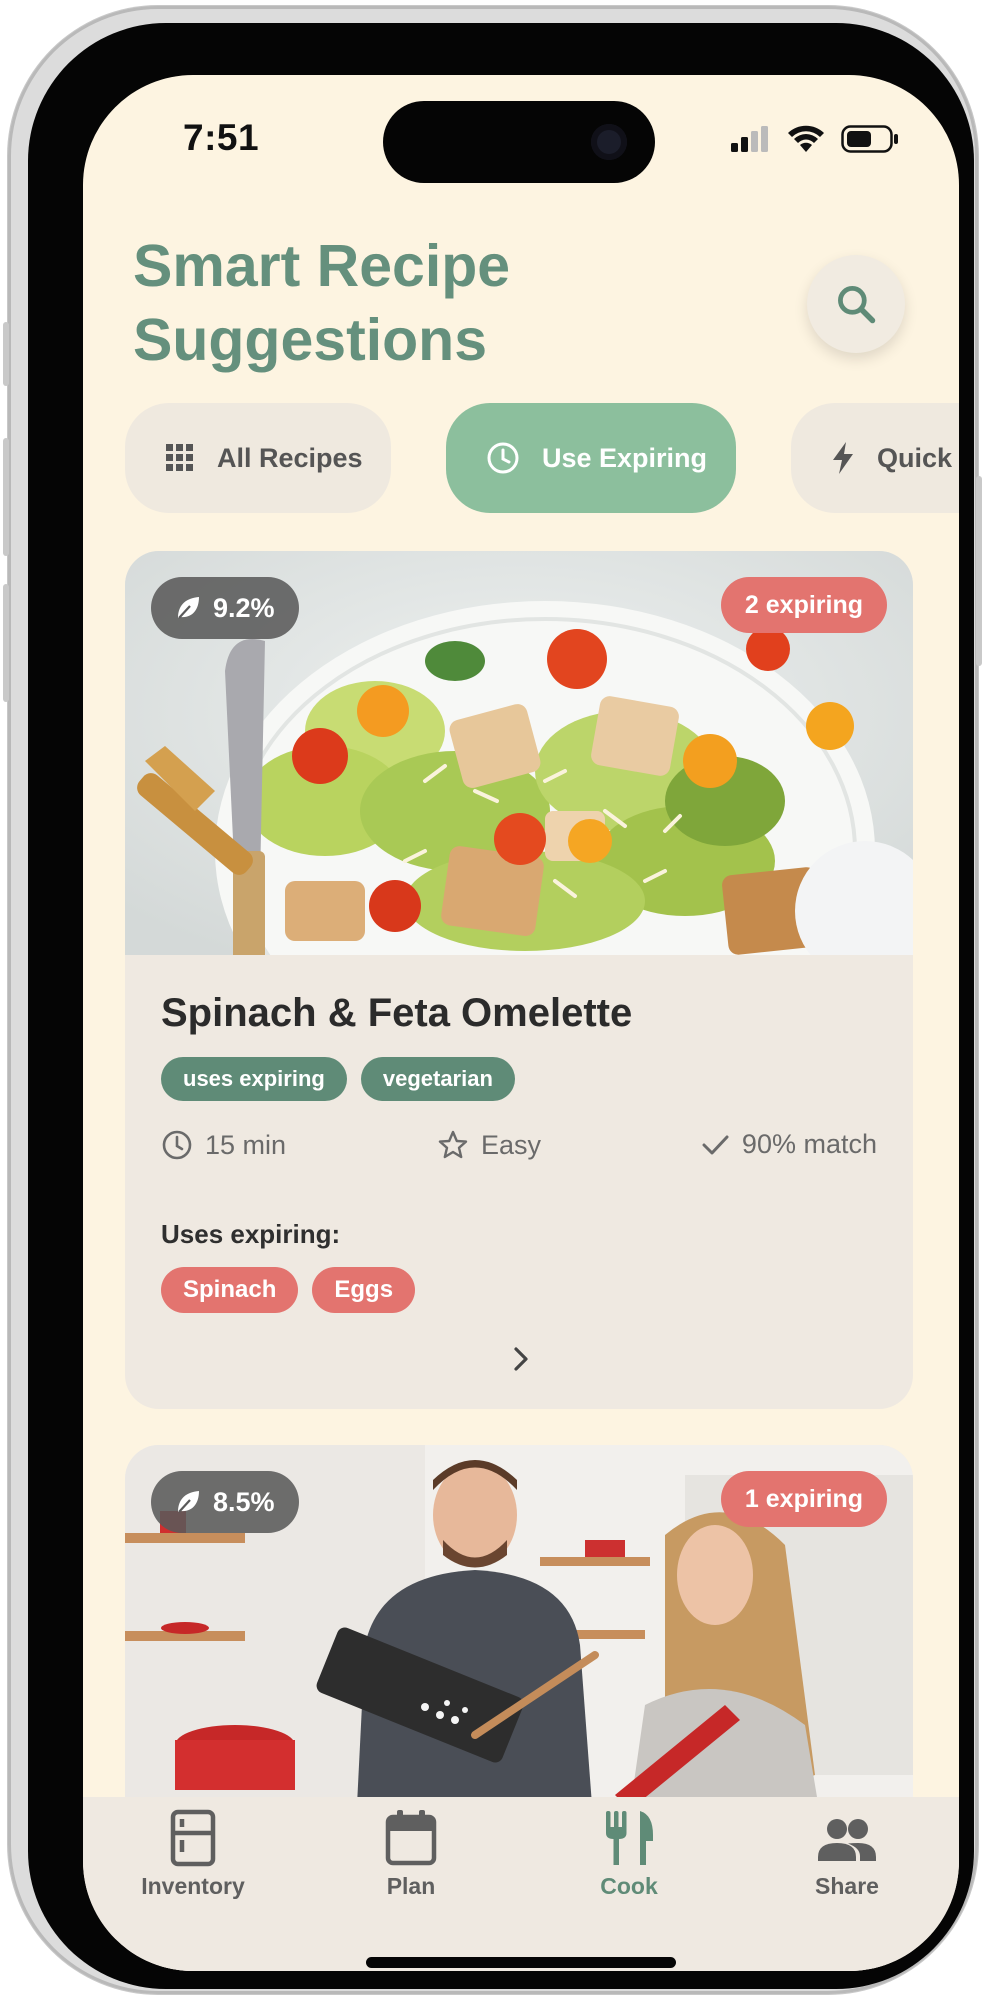  What do you see at coordinates (453, 1144) in the screenshot?
I see `star-icon` at bounding box center [453, 1144].